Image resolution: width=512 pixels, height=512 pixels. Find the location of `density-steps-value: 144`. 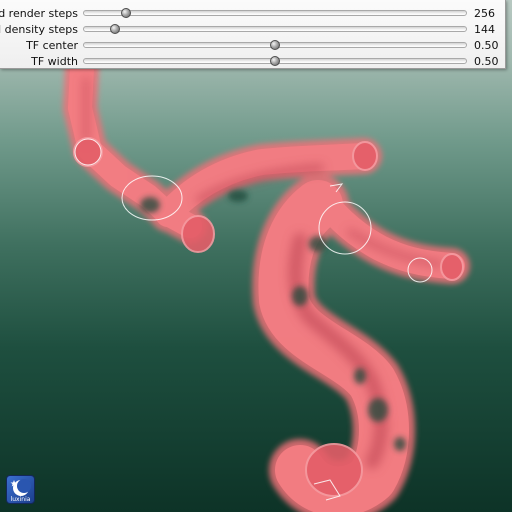

density-steps-value: 144 is located at coordinates (484, 29).